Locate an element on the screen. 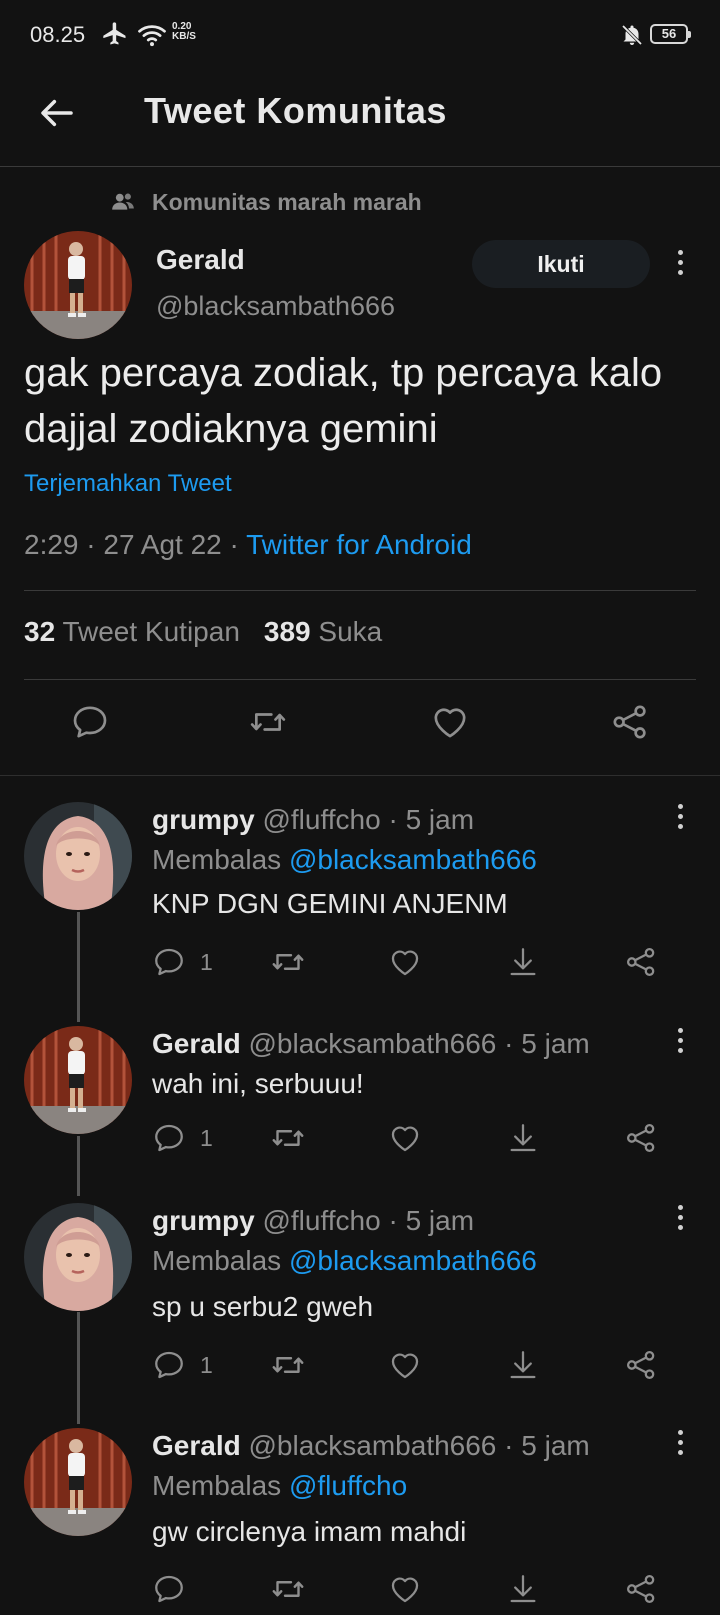 The height and width of the screenshot is (1615, 720). back-arrow-icon is located at coordinates (57, 113).